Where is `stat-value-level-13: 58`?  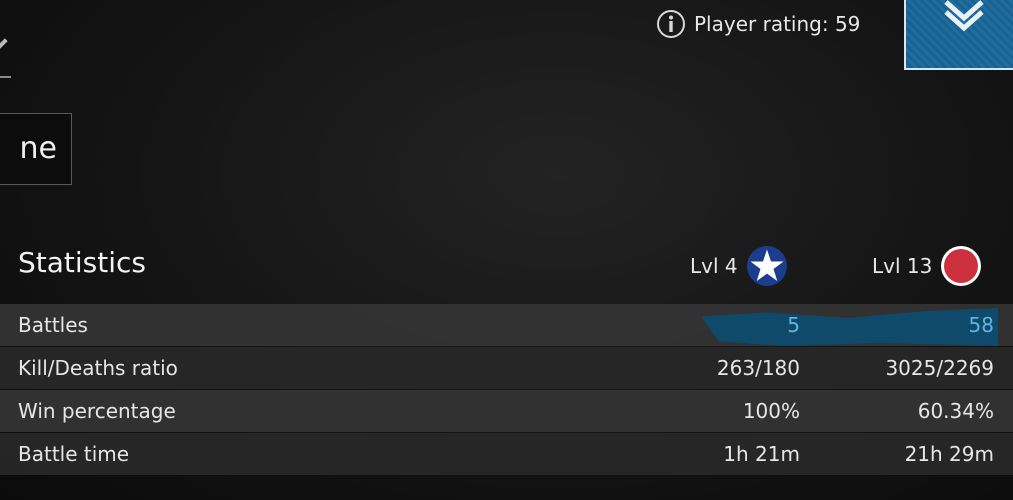
stat-value-level-13: 58 is located at coordinates (981, 325).